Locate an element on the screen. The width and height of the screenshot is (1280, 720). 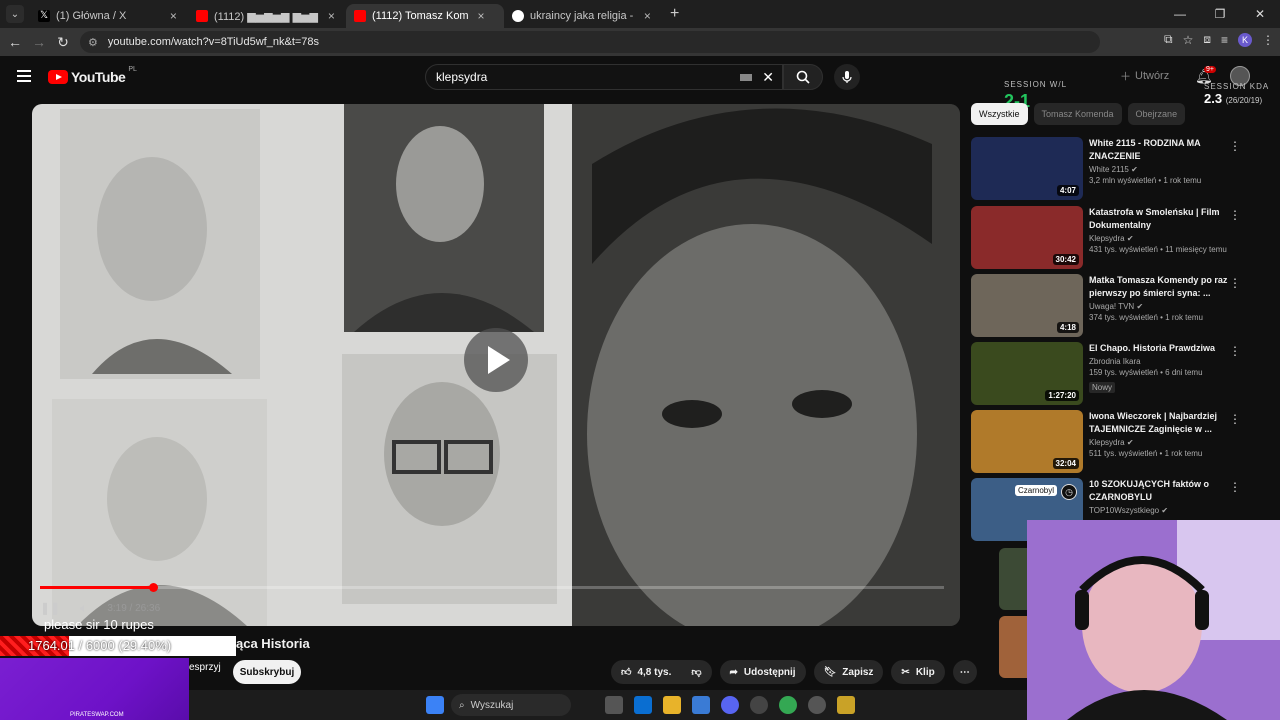
extensions-icon: ⧈ is located at coordinates (1207, 39).